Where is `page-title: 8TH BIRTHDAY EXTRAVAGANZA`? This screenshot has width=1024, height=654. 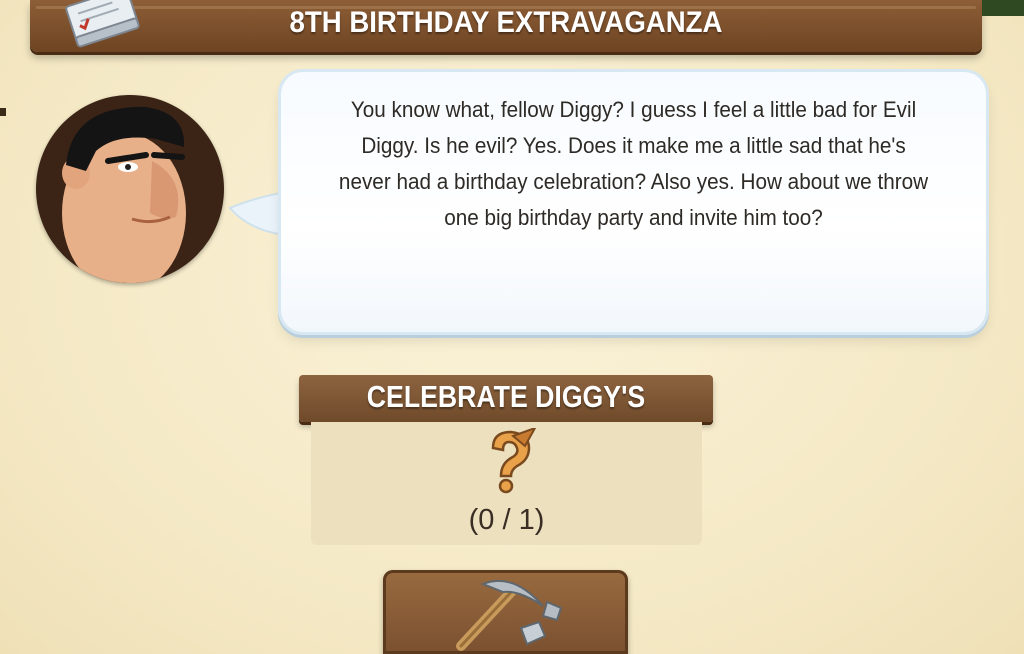
page-title: 8TH BIRTHDAY EXTRAVAGANZA is located at coordinates (506, 22).